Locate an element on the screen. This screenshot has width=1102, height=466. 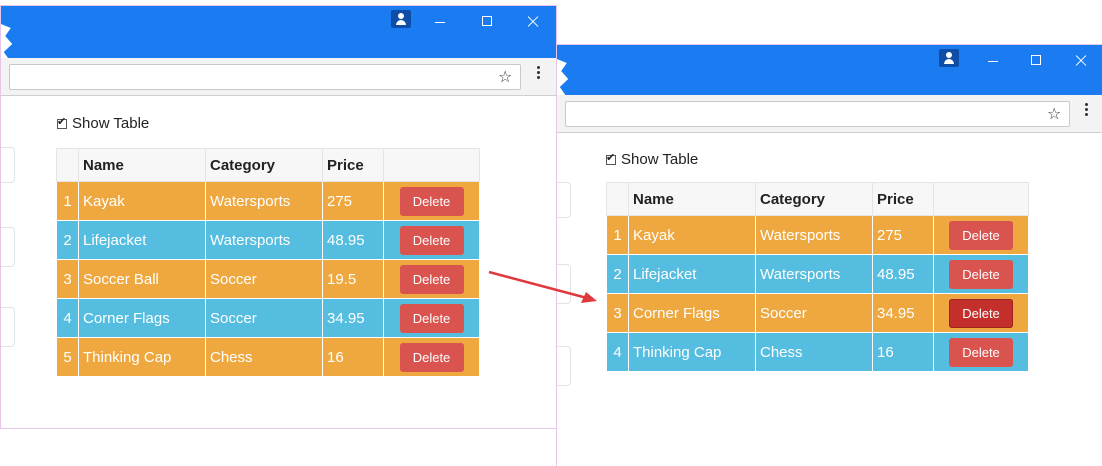
product-category: Chess is located at coordinates (264, 357).